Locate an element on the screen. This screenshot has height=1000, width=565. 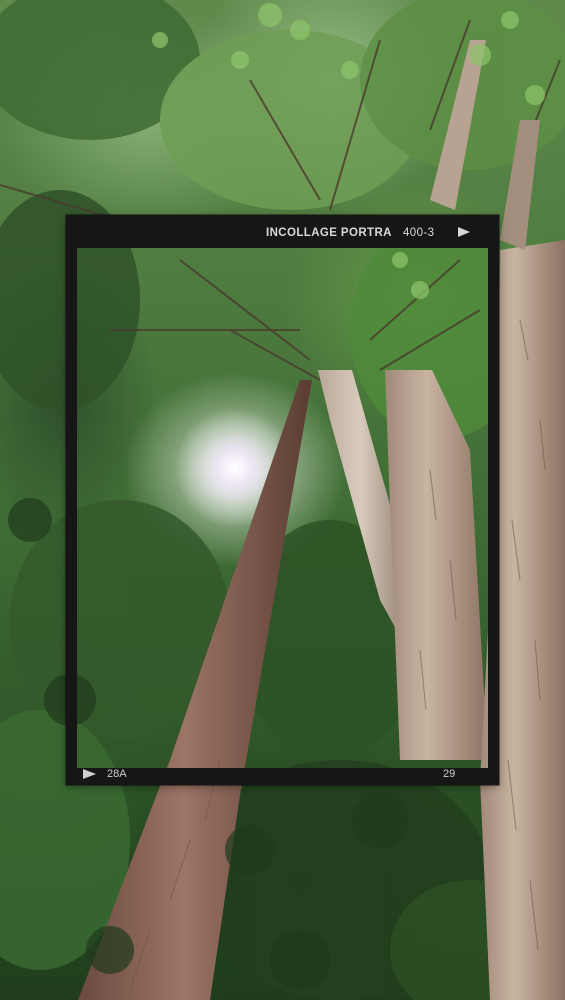
film-brand-label: INCOLLAGE PORTRA is located at coordinates (329, 233).